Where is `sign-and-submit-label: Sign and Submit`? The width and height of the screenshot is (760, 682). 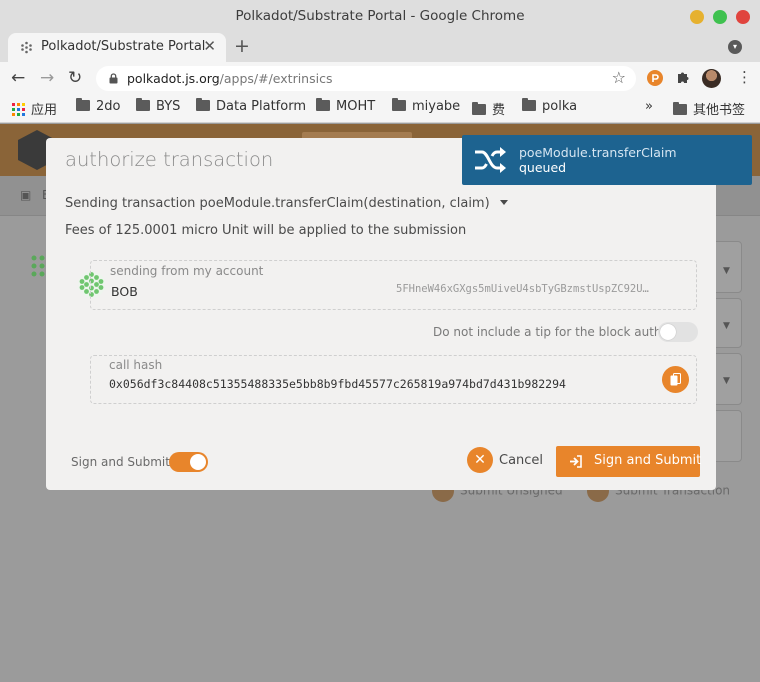
sign-and-submit-label: Sign and Submit is located at coordinates (648, 460).